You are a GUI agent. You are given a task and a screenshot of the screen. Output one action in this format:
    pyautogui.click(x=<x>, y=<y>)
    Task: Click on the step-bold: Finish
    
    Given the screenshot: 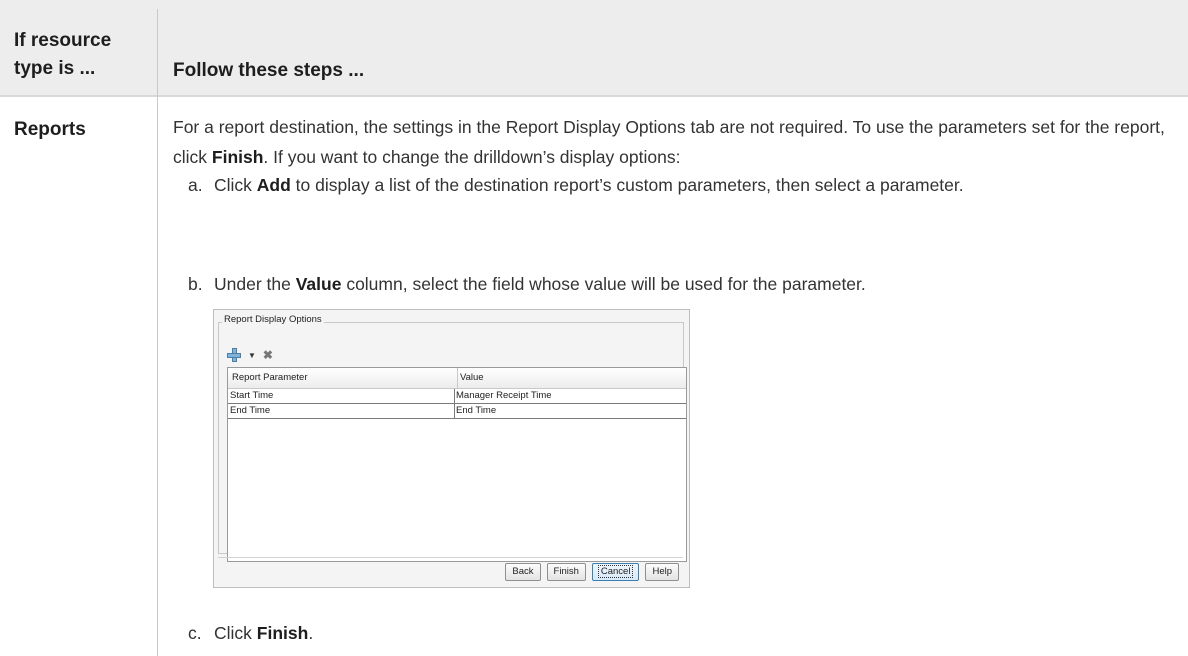 What is the action you would take?
    pyautogui.click(x=282, y=633)
    